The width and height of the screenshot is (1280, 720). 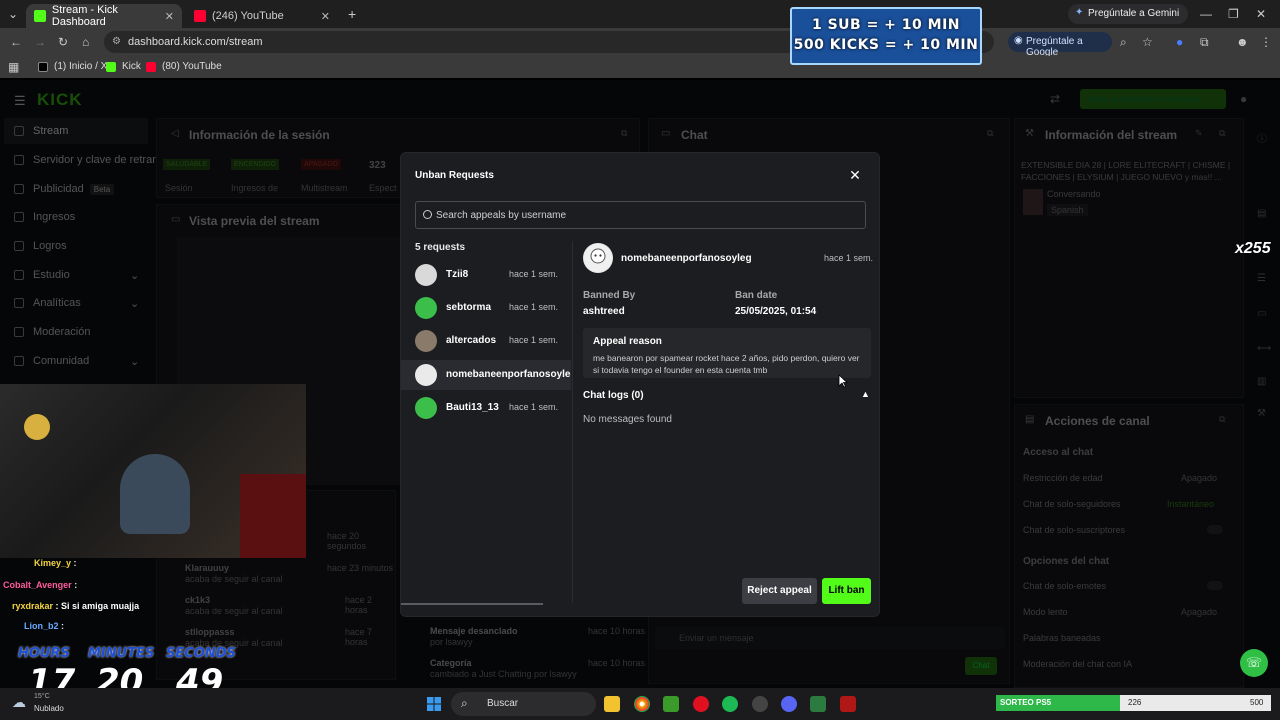 What do you see at coordinates (1206, 14) in the screenshot?
I see `minimize-icon: —` at bounding box center [1206, 14].